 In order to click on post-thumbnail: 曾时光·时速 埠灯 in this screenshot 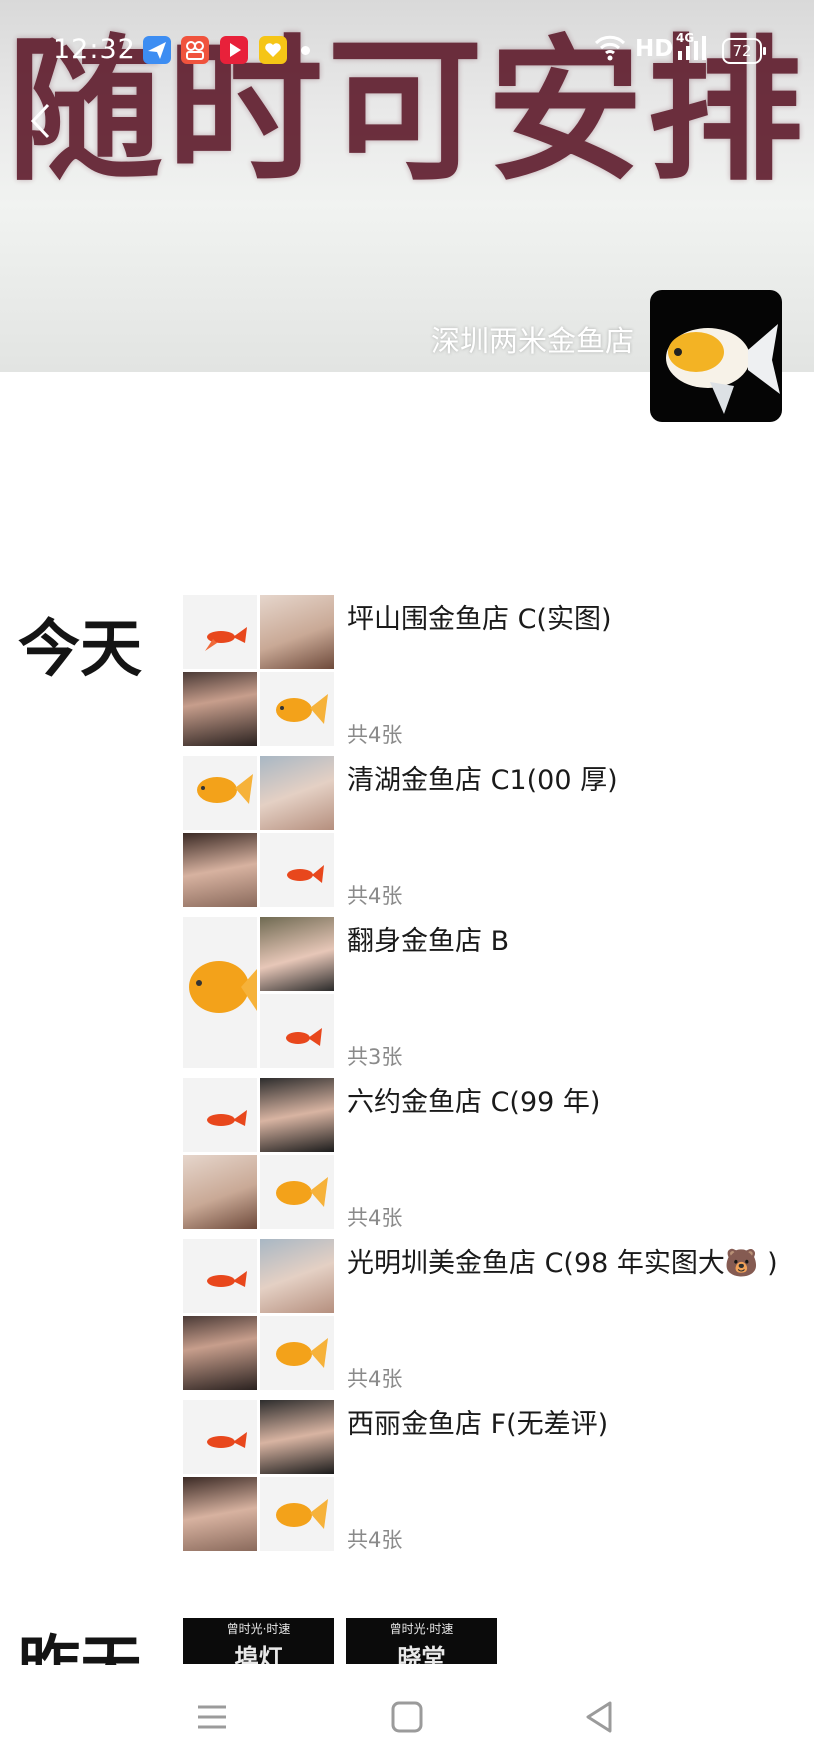, I will do `click(258, 1641)`.